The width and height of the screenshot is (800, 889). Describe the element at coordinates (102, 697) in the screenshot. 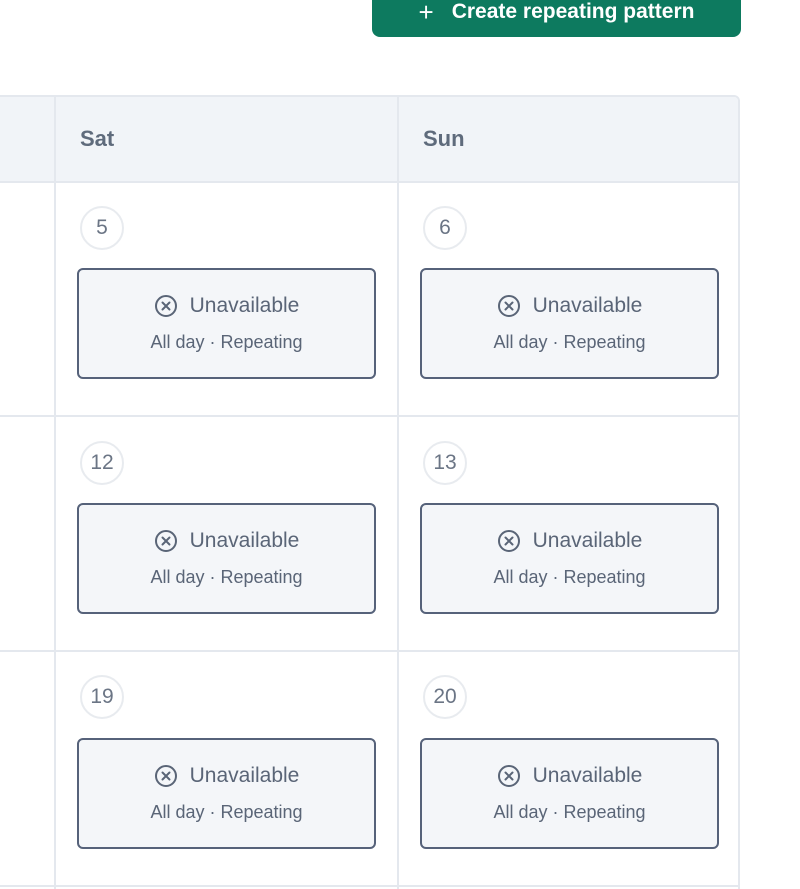

I see `day-number: 19` at that location.